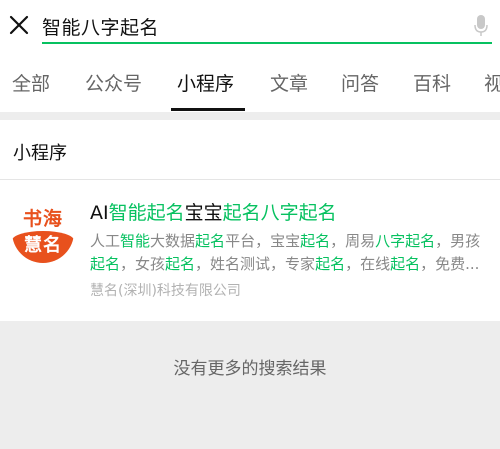  Describe the element at coordinates (250, 369) in the screenshot. I see `no-more-results: 没有更多的搜索结果` at that location.